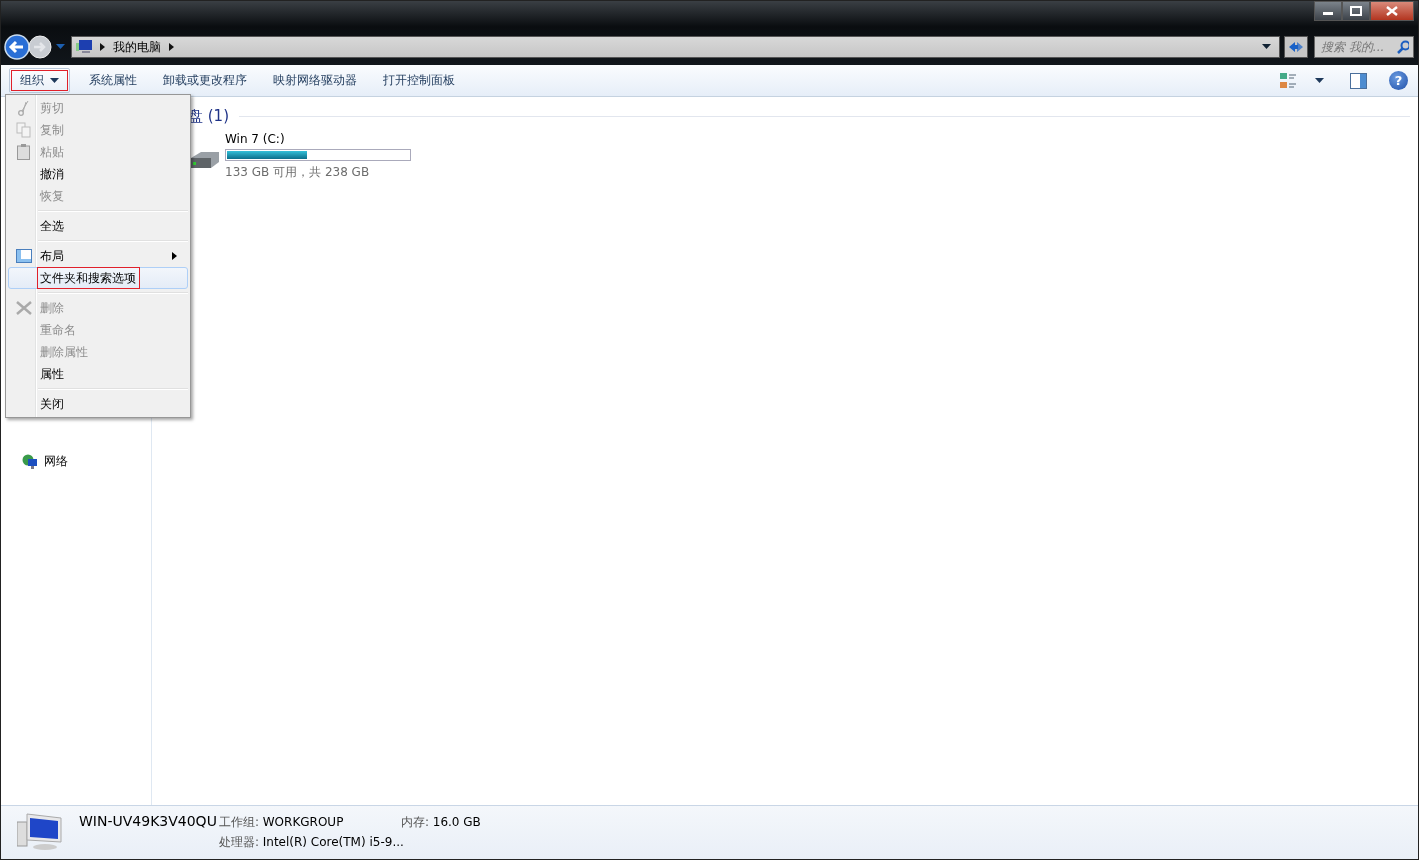 The height and width of the screenshot is (860, 1419). What do you see at coordinates (298, 172) in the screenshot?
I see `drive-space: 133 GB 可用，共 238 GB` at bounding box center [298, 172].